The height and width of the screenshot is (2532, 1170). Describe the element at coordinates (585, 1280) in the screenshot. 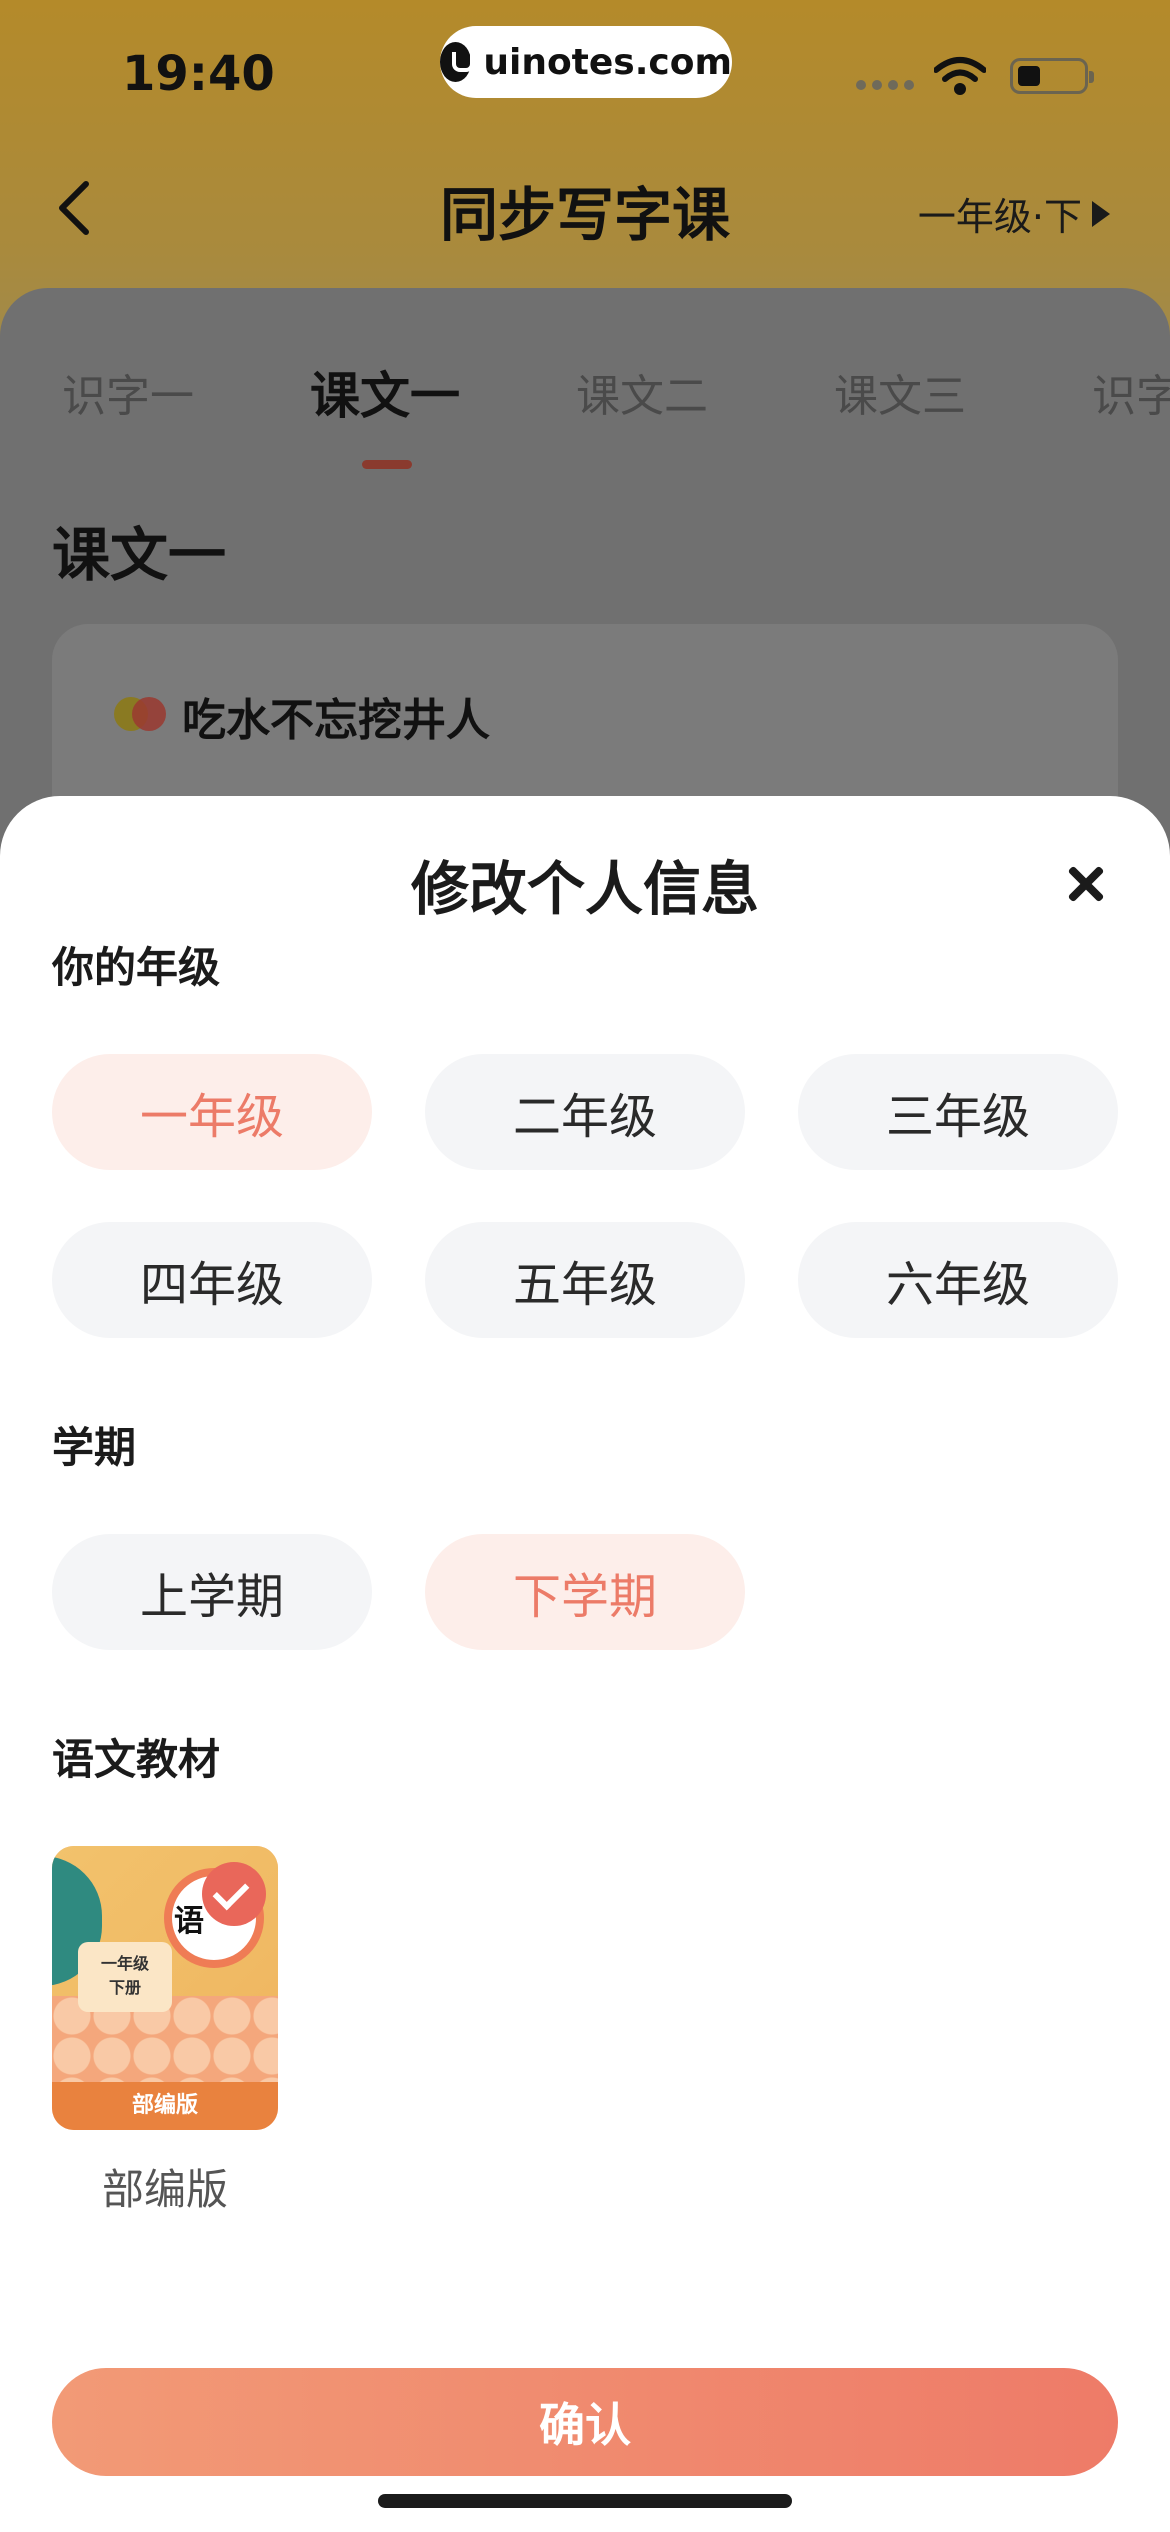

I see `grade-option-5: 五年级` at that location.